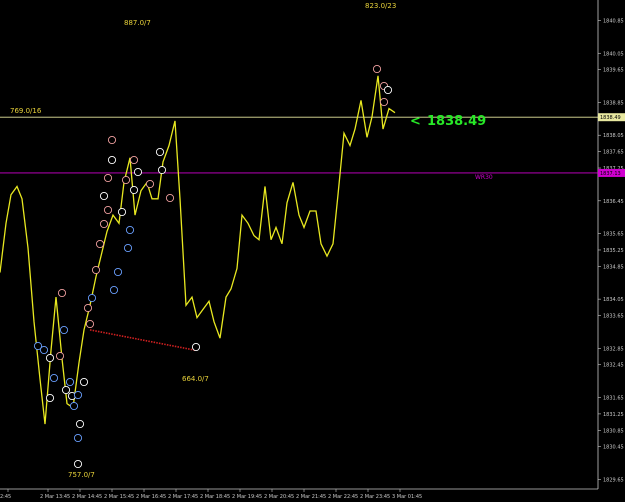 The image size is (625, 502). Describe the element at coordinates (137, 23) in the screenshot. I see `annotation-label: 887.0/7` at that location.